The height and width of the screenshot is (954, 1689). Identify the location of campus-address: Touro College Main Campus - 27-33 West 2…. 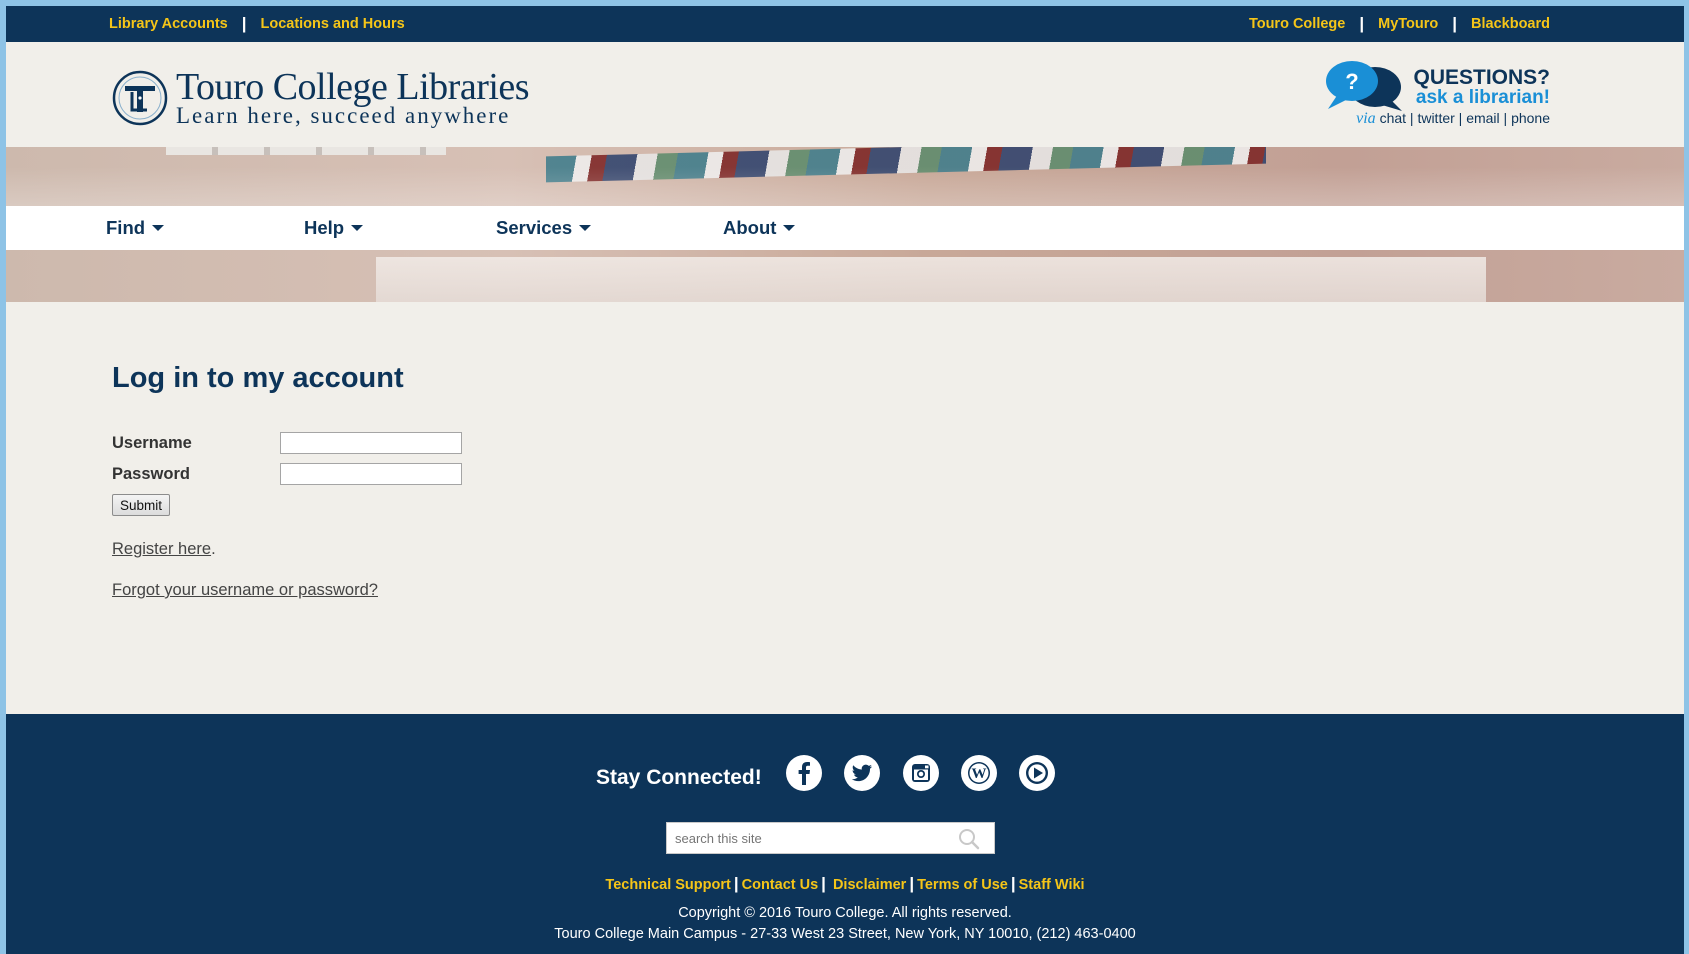
(845, 934).